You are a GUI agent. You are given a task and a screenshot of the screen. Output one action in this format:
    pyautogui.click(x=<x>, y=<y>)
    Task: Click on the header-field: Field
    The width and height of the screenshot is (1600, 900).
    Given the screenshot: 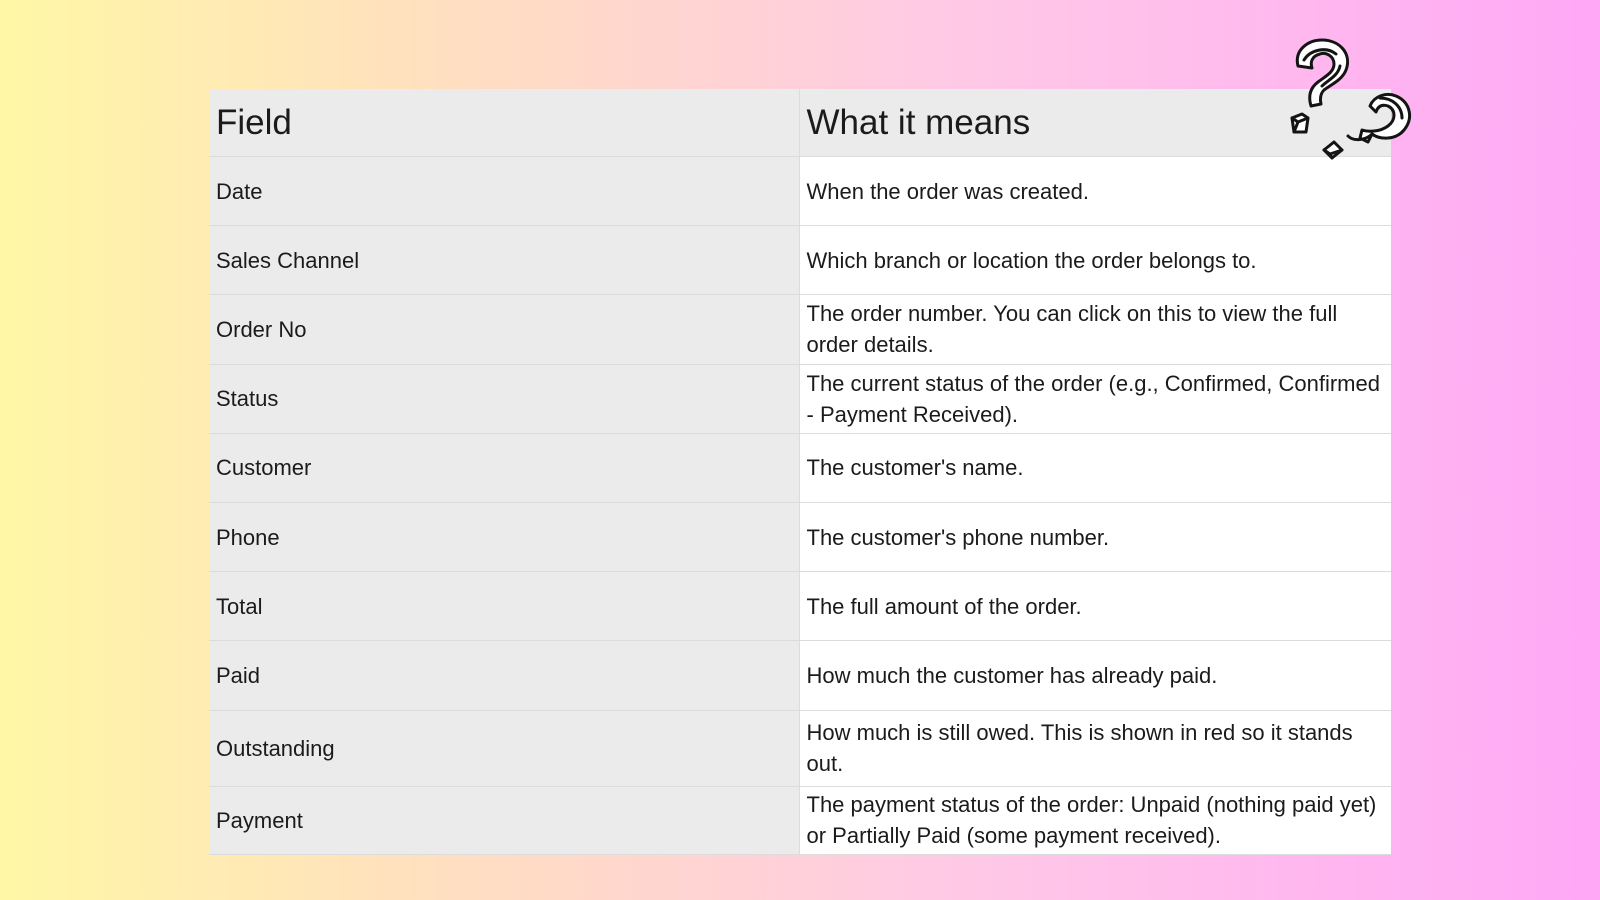 What is the action you would take?
    pyautogui.click(x=504, y=123)
    